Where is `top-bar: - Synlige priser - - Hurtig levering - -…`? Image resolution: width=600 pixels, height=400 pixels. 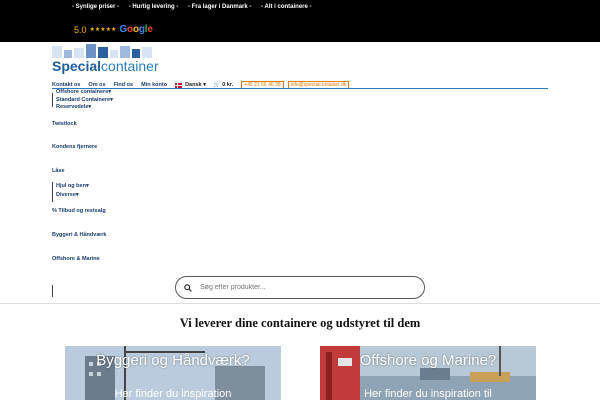
top-bar: - Synlige priser - - Hurtig levering - -… is located at coordinates (300, 21).